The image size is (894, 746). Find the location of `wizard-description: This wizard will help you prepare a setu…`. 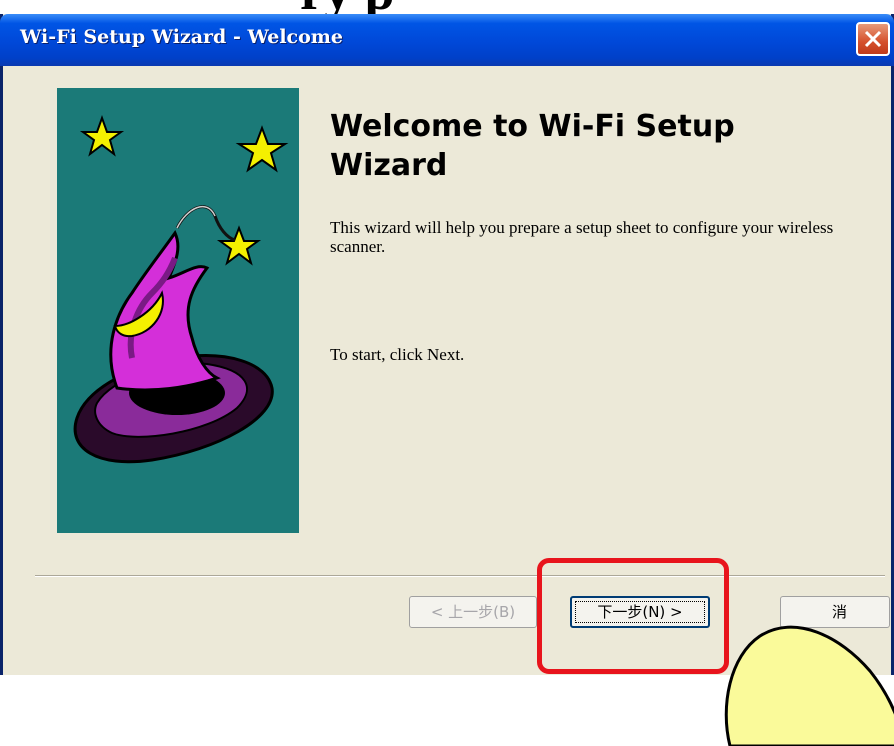

wizard-description: This wizard will help you prepare a setu… is located at coordinates (582, 237).